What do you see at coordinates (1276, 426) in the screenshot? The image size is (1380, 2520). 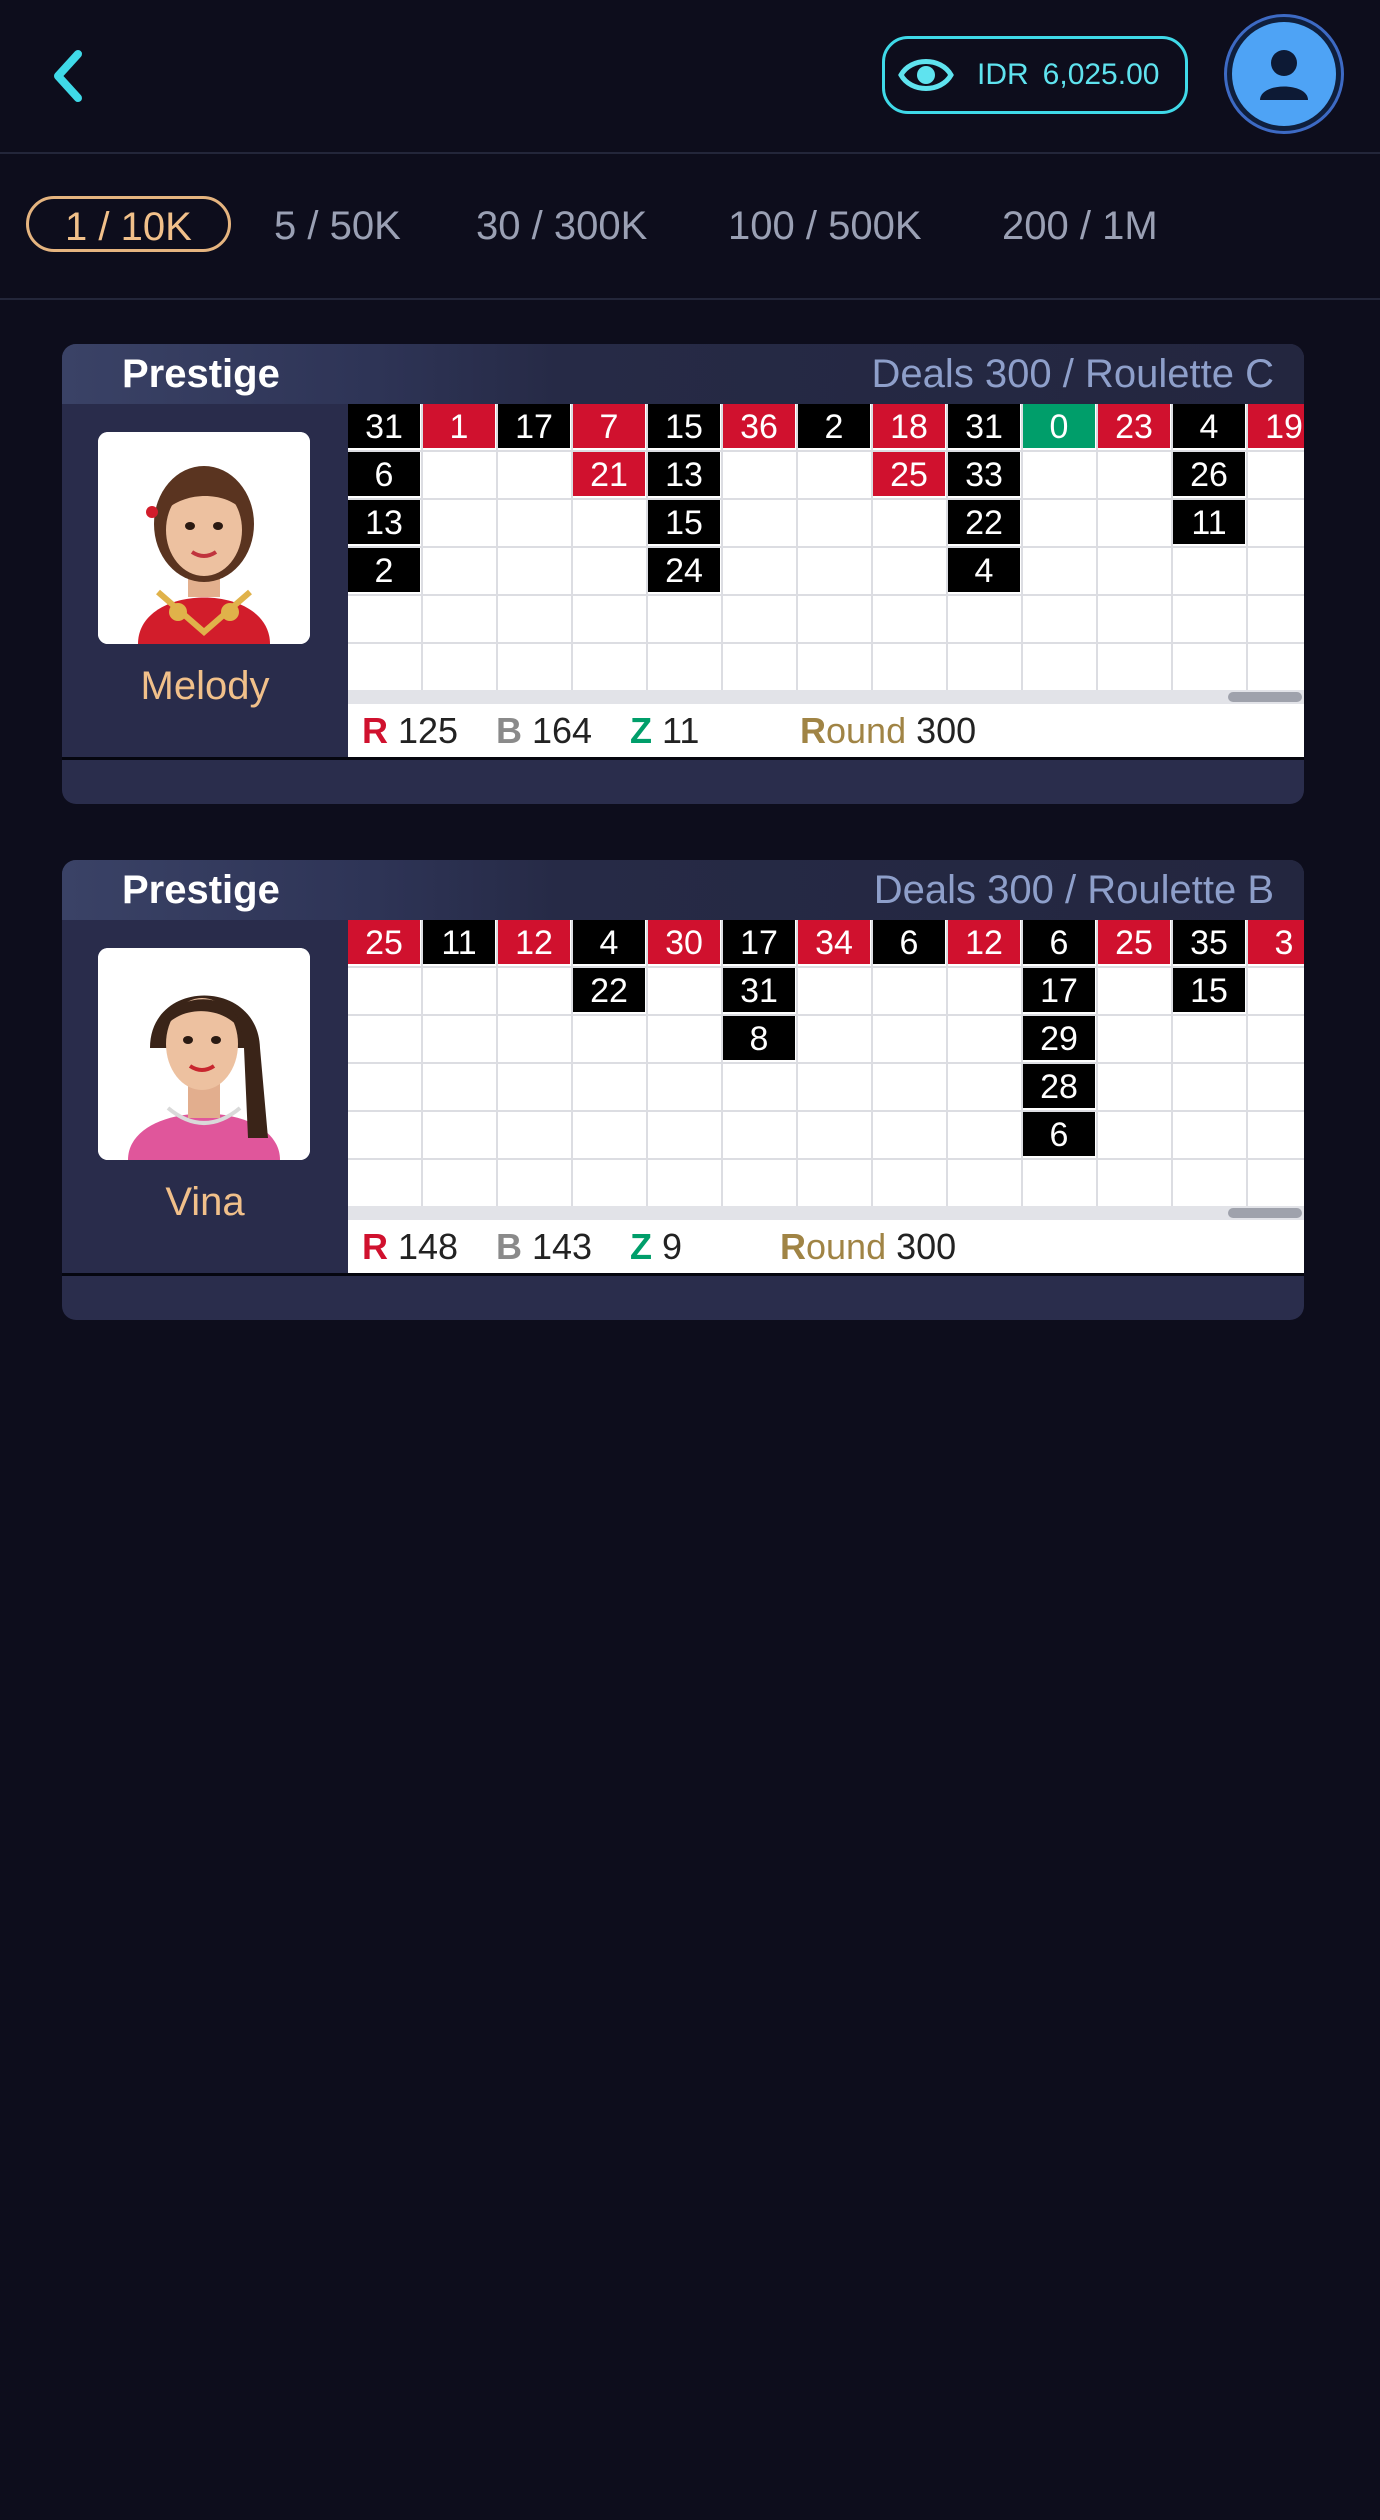 I see `result-cell: 19` at bounding box center [1276, 426].